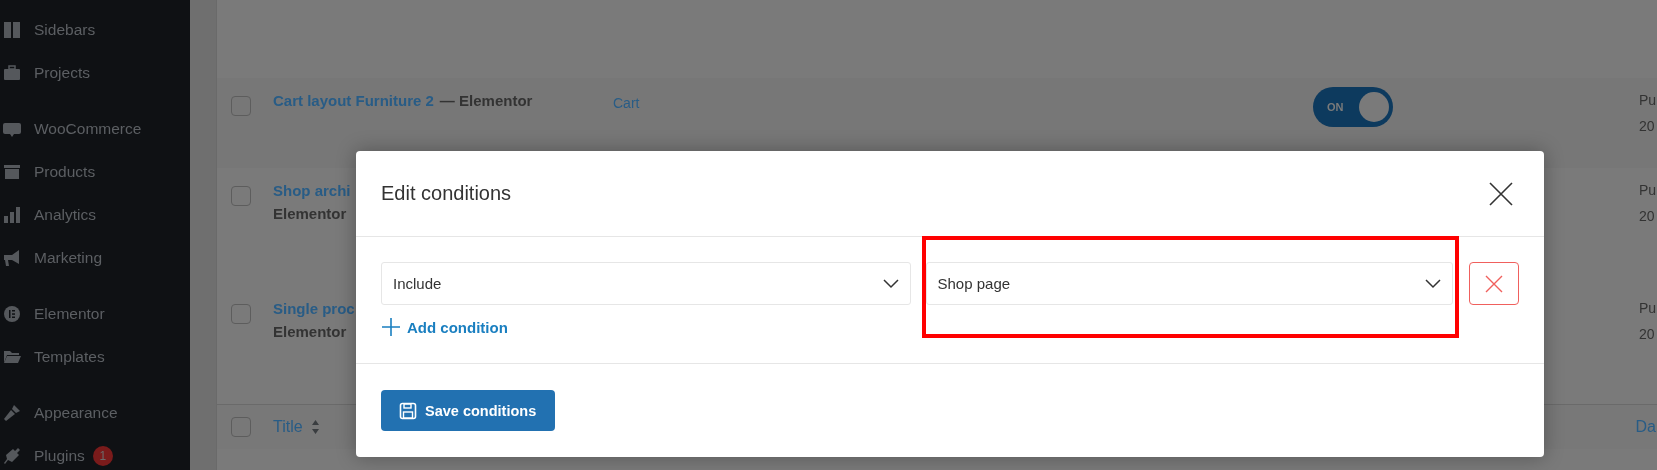 The width and height of the screenshot is (1657, 470). Describe the element at coordinates (391, 327) in the screenshot. I see `plus-icon` at that location.